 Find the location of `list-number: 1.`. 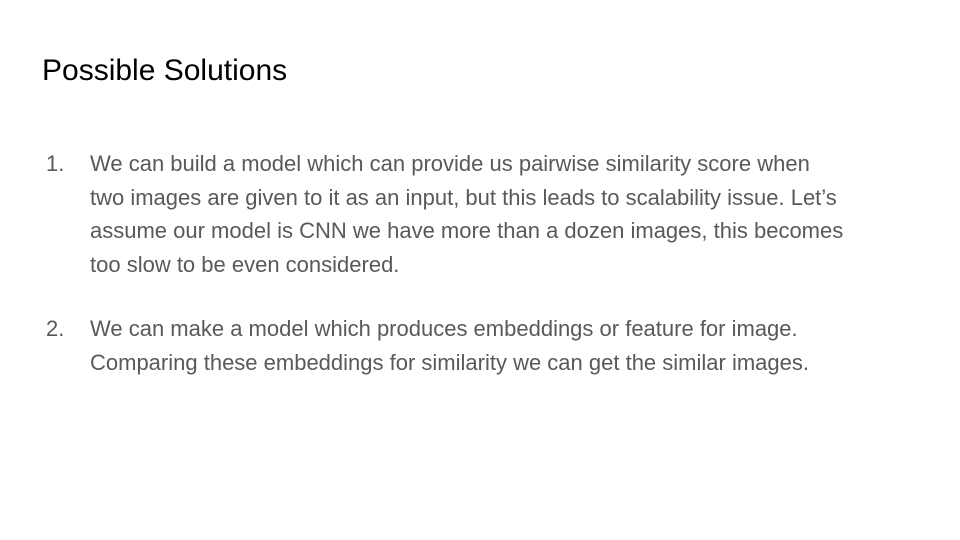

list-number: 1. is located at coordinates (55, 163).